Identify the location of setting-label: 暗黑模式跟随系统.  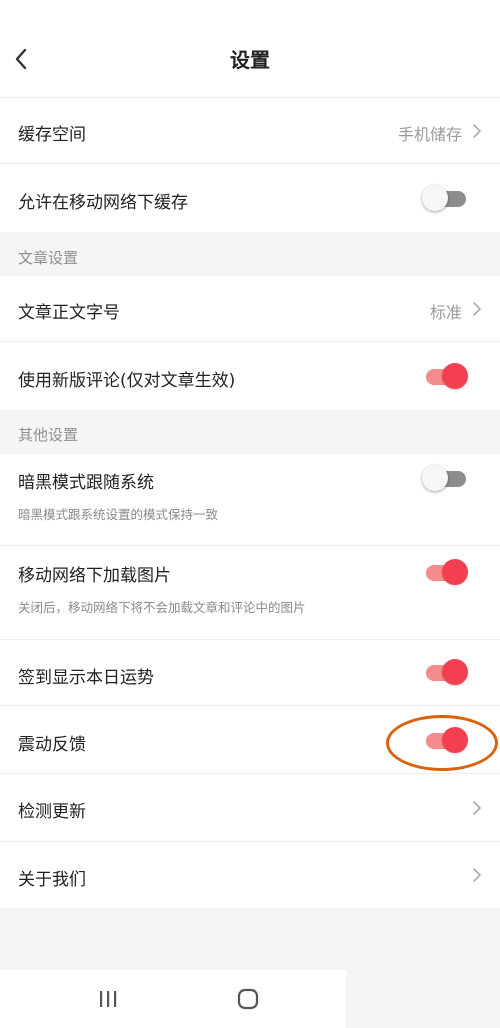
(86, 483).